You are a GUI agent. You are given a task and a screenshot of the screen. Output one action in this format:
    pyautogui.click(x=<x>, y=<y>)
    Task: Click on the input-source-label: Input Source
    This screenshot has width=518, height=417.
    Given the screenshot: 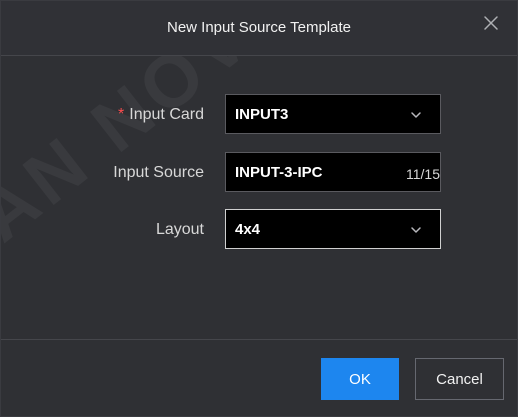 What is the action you would take?
    pyautogui.click(x=158, y=172)
    